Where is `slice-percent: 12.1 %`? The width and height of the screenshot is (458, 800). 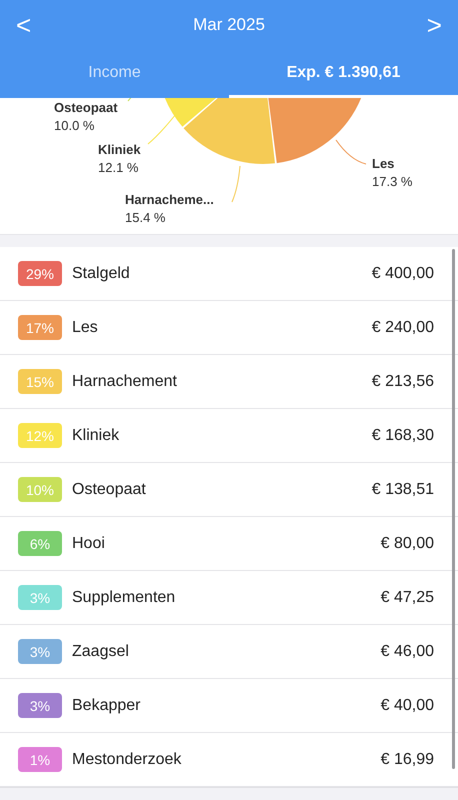
slice-percent: 12.1 % is located at coordinates (119, 167).